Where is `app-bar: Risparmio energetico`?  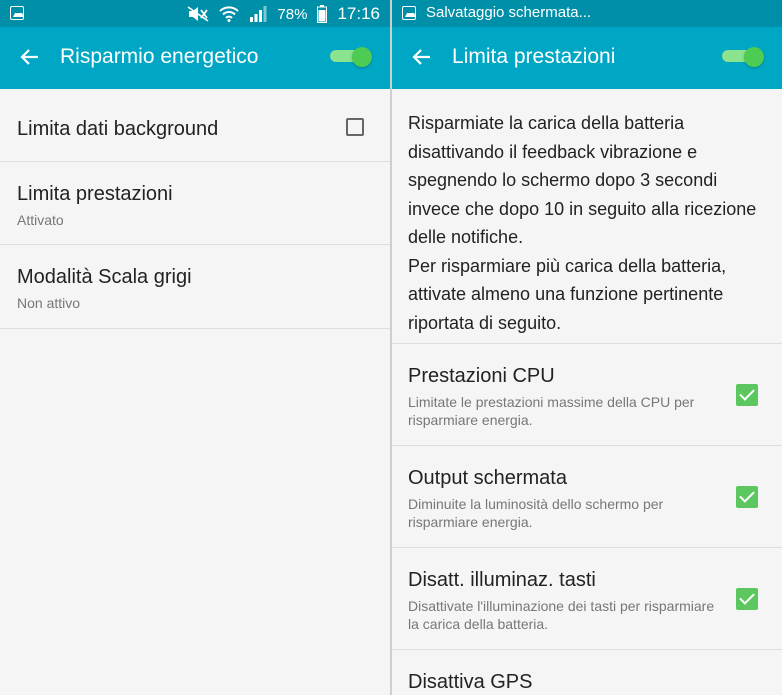 app-bar: Risparmio energetico is located at coordinates (195, 58).